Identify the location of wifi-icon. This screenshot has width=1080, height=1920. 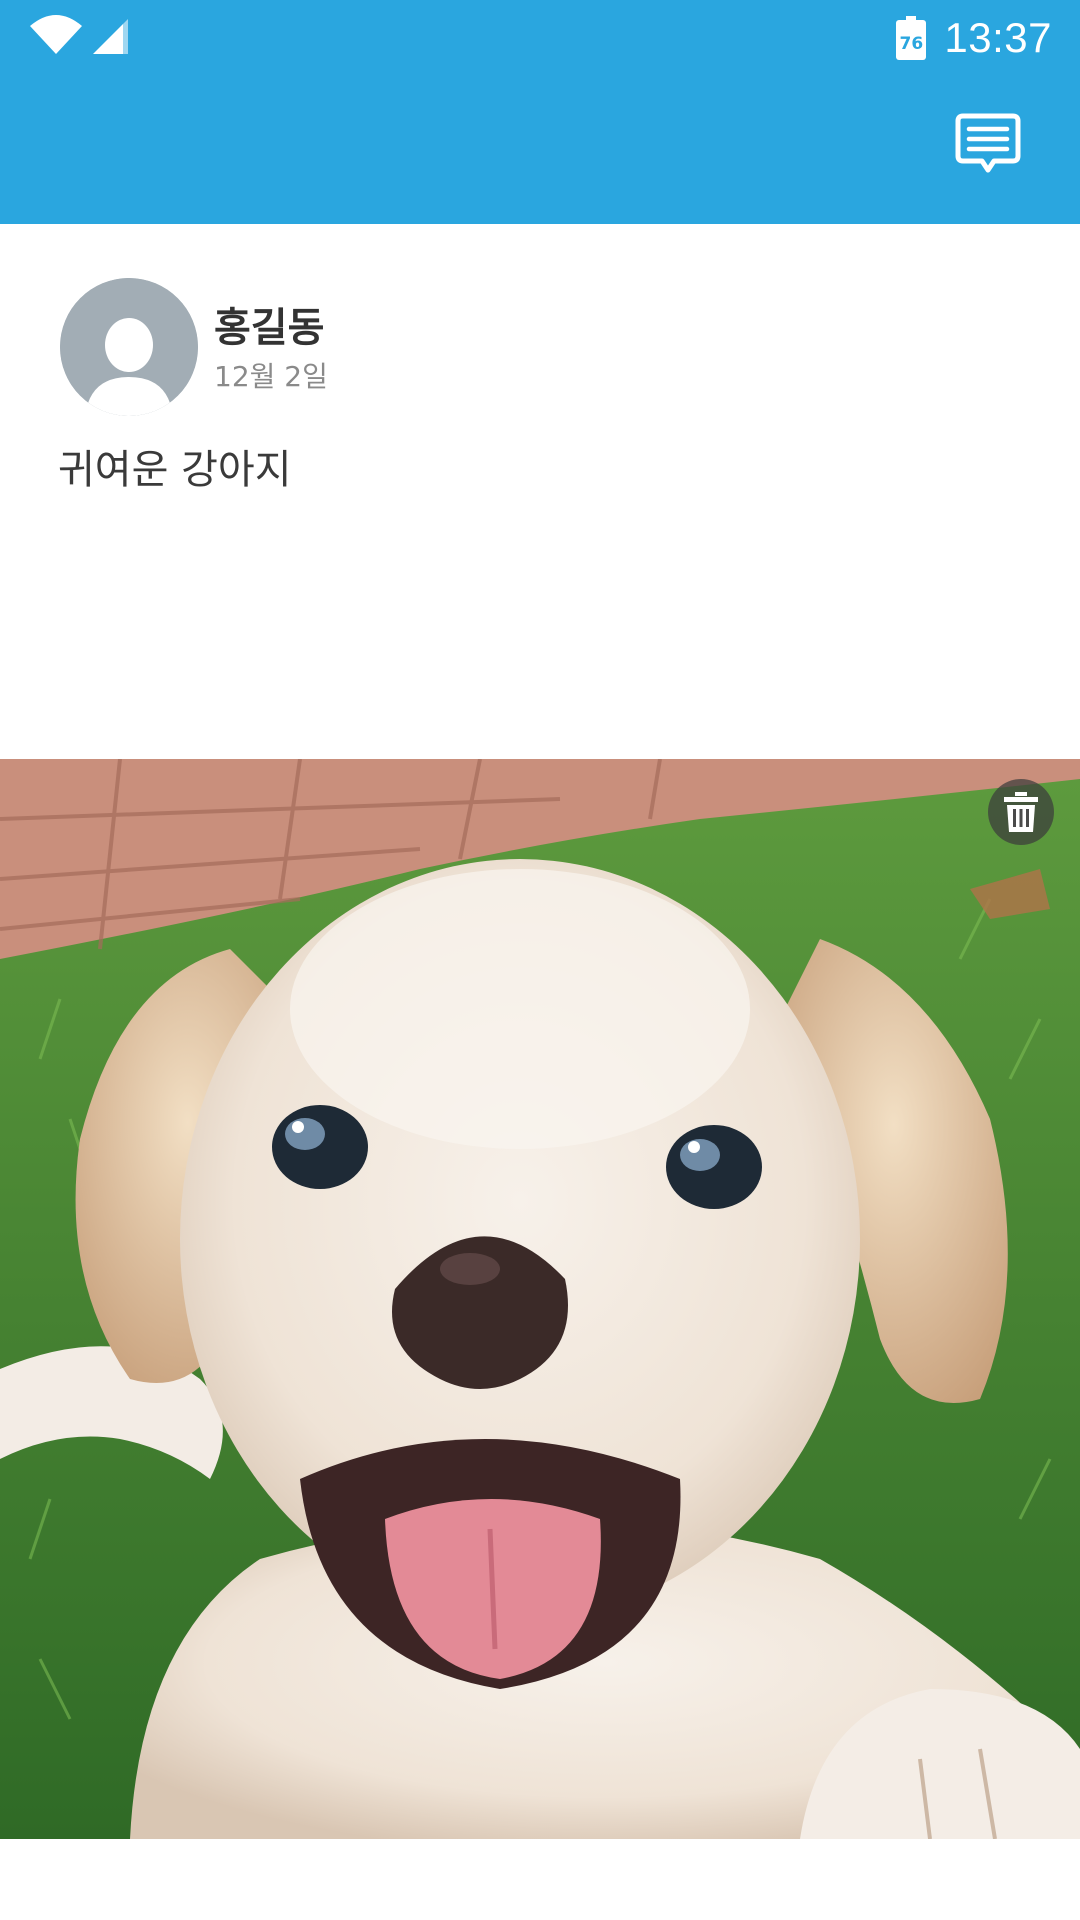
(56, 34).